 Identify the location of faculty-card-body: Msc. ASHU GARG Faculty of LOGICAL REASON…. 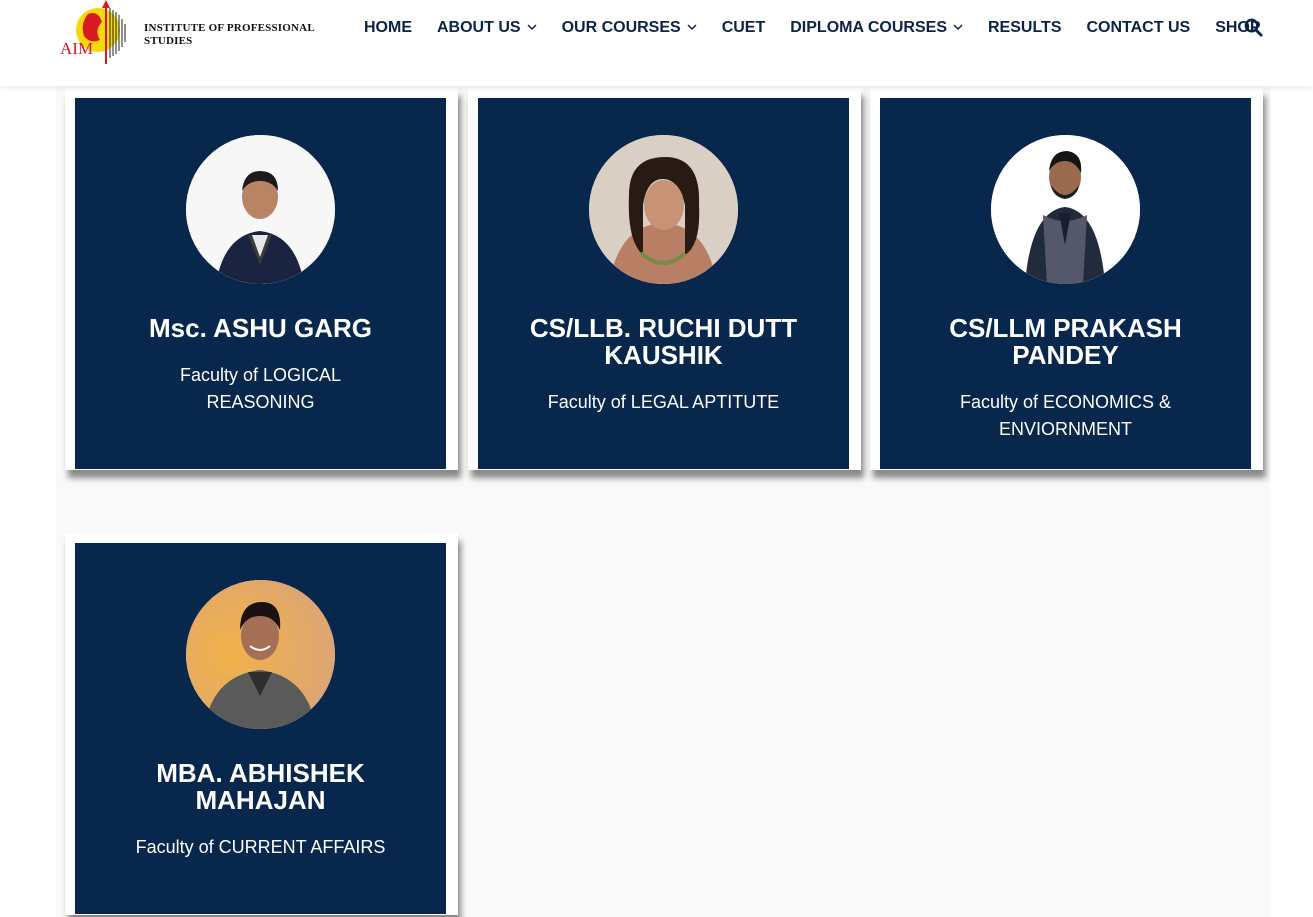
(260, 283).